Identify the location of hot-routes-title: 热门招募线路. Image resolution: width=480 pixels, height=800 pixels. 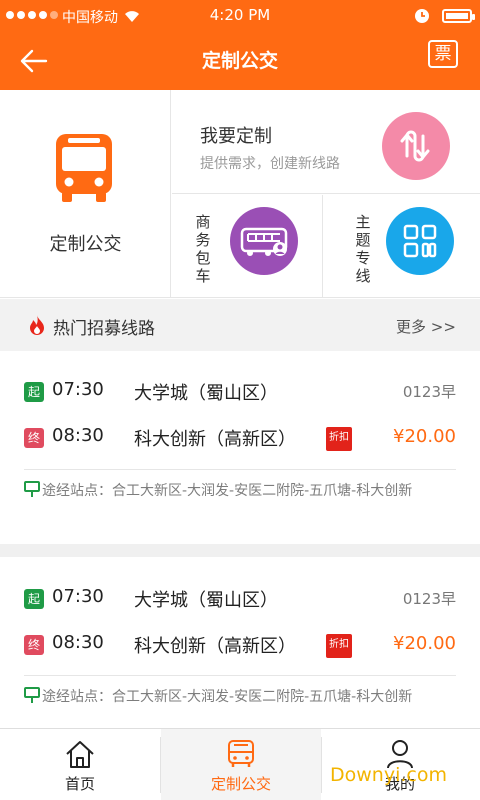
(104, 329).